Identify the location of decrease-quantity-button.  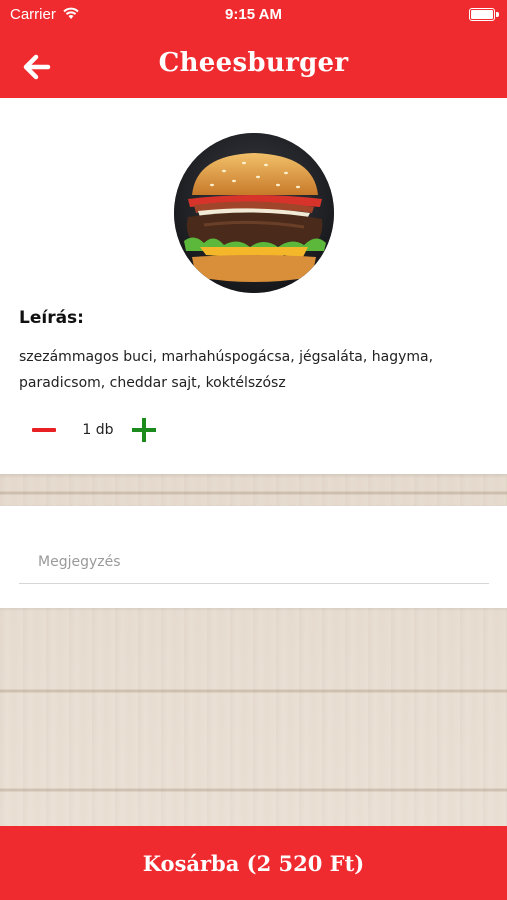
(44, 430).